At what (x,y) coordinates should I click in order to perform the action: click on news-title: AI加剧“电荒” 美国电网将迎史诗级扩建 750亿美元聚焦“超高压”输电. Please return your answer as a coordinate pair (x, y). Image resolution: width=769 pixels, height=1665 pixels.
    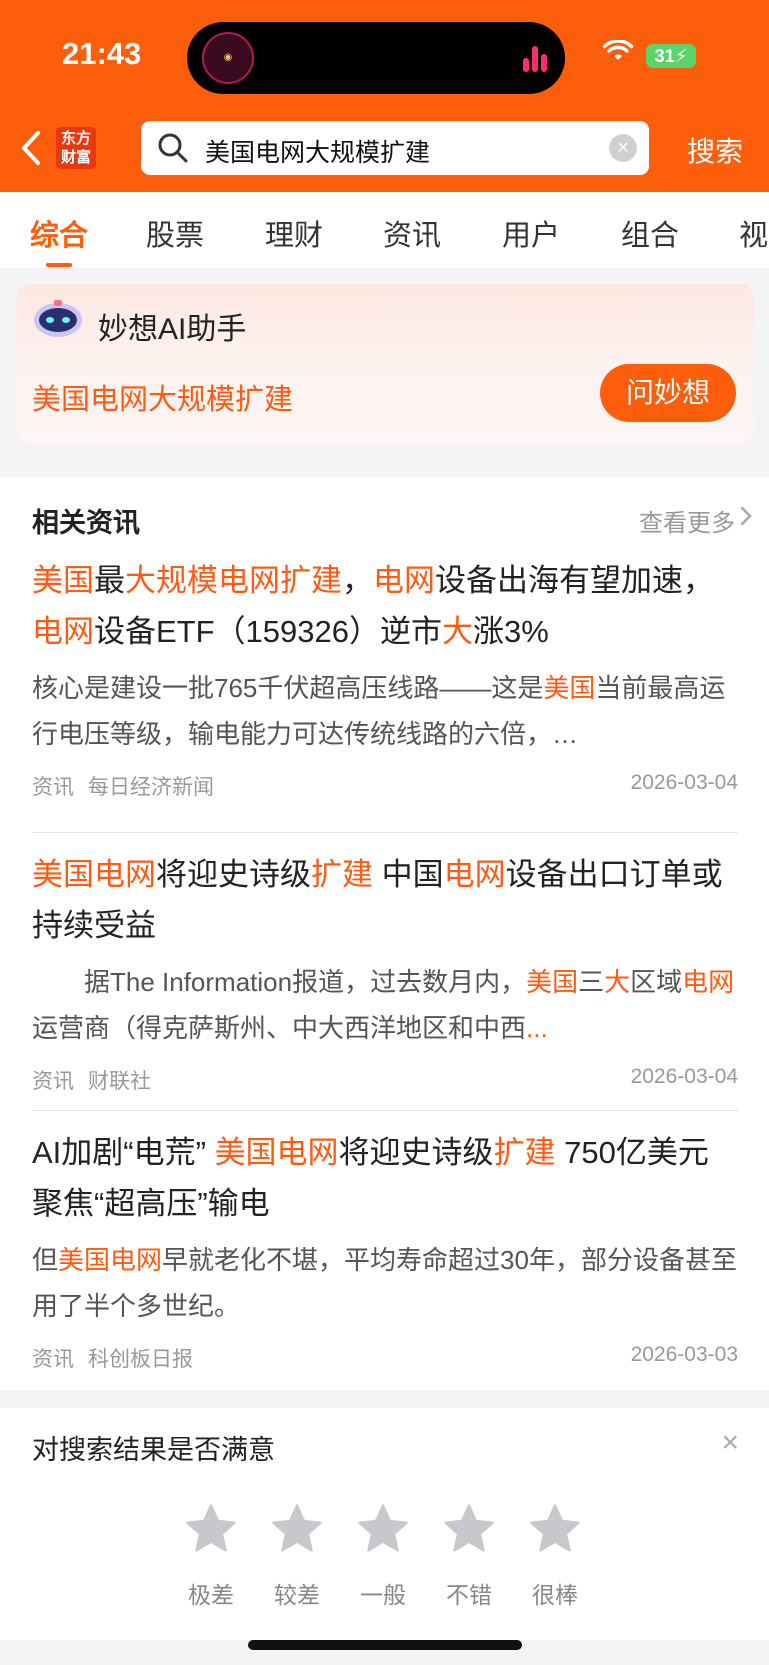
    Looking at the image, I should click on (385, 1178).